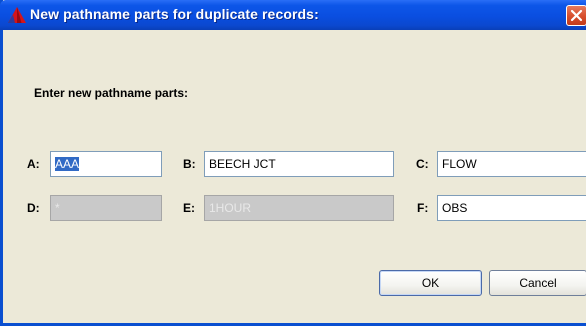 This screenshot has width=586, height=326. Describe the element at coordinates (299, 208) in the screenshot. I see `part-e-input: 1HOUR` at that location.